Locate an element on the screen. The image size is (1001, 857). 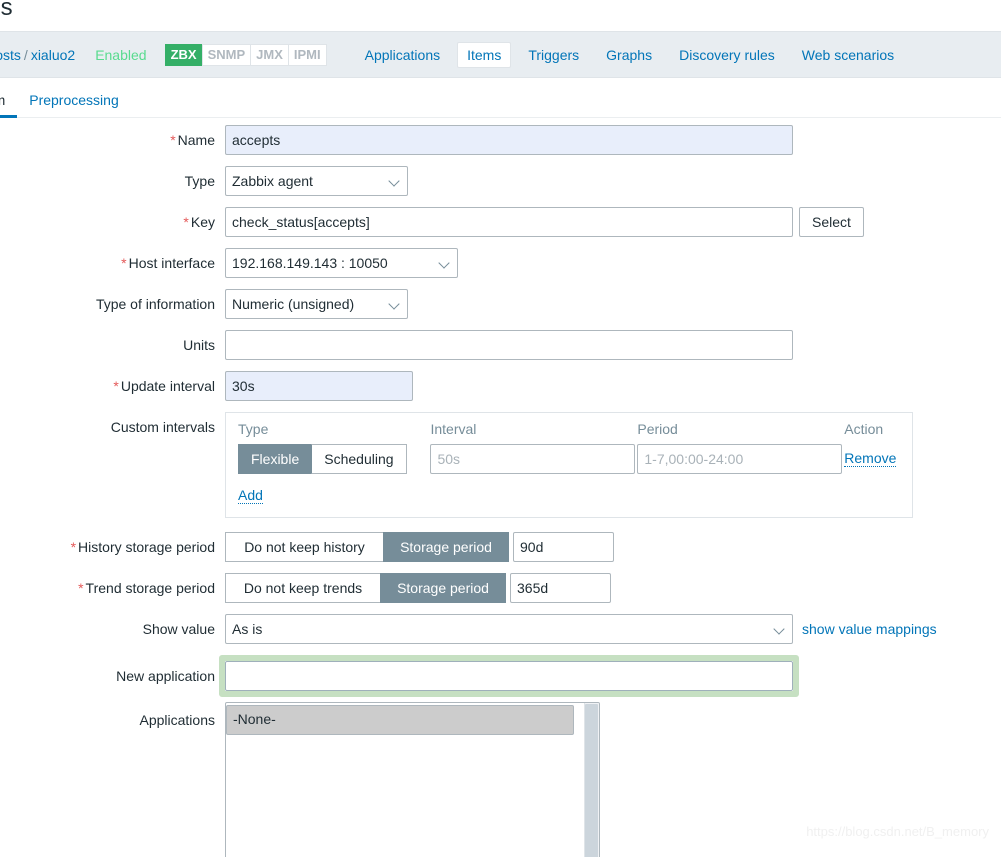
host-status-enabled: Enabled is located at coordinates (120, 55).